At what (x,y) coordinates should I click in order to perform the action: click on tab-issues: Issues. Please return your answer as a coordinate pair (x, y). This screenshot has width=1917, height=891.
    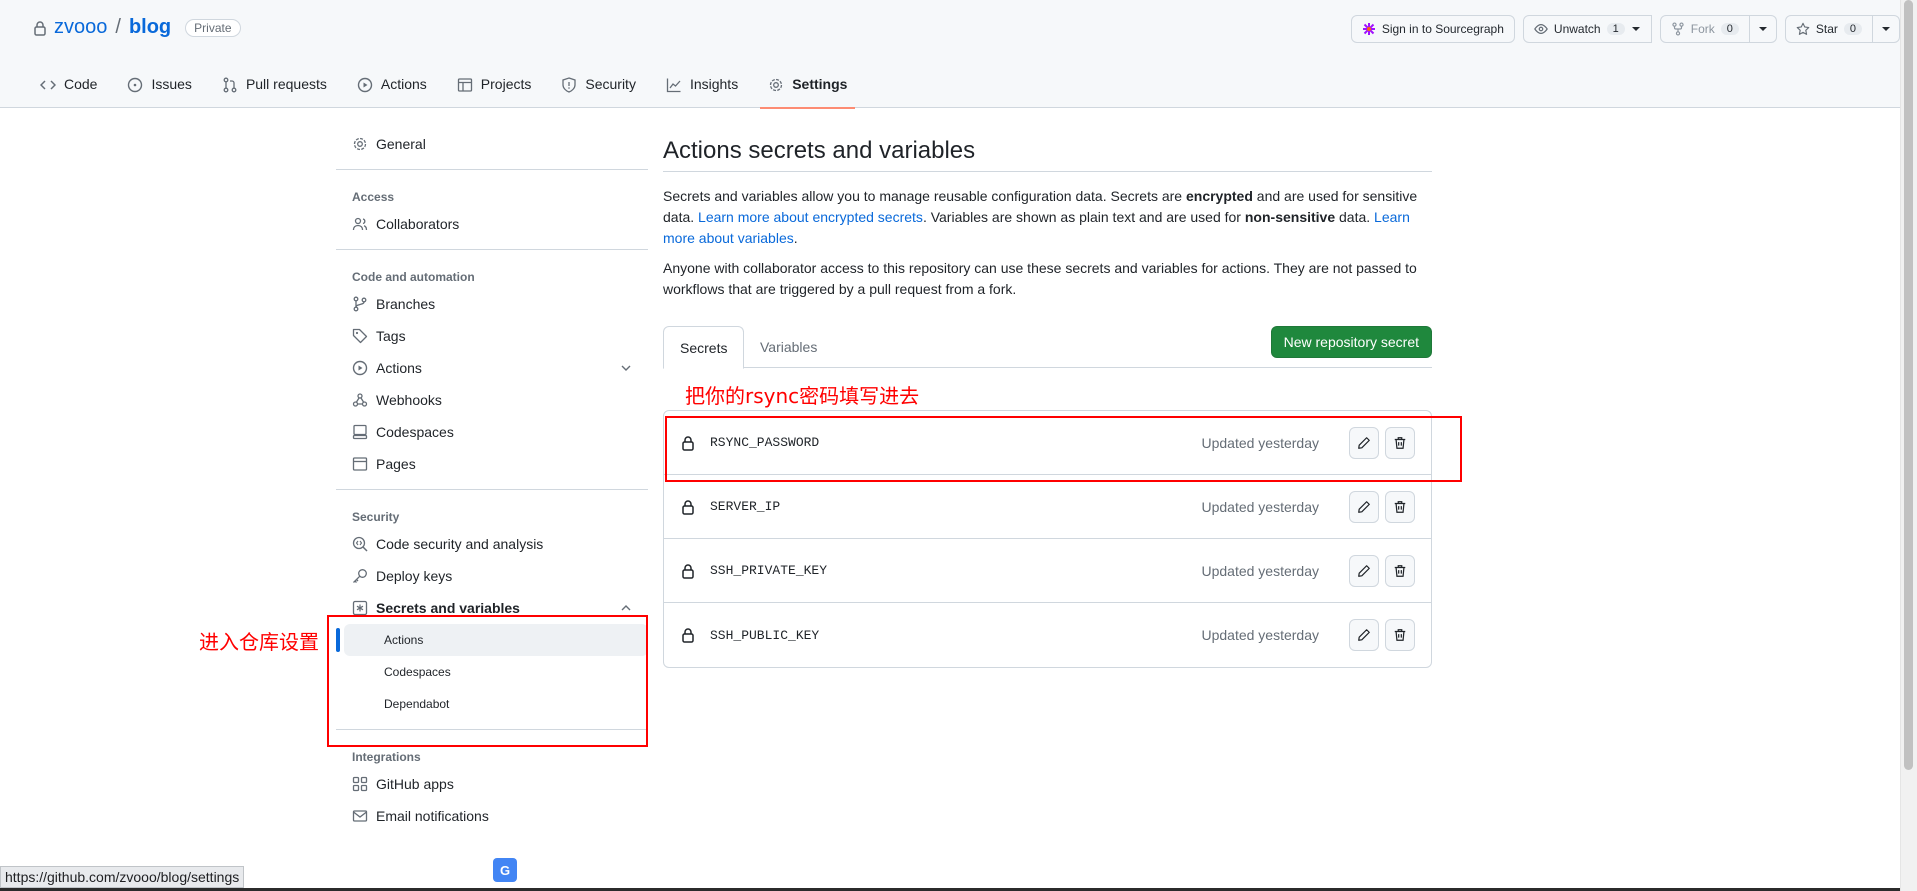
    Looking at the image, I should click on (159, 89).